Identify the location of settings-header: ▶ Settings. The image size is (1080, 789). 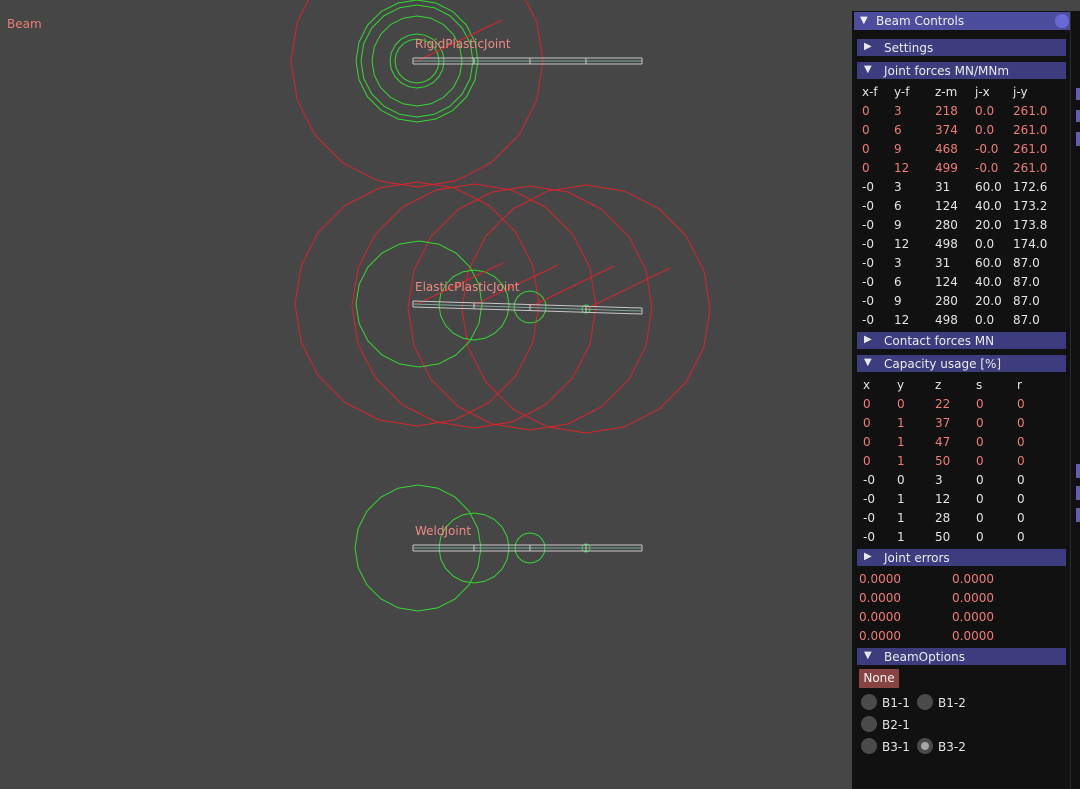
(961, 47).